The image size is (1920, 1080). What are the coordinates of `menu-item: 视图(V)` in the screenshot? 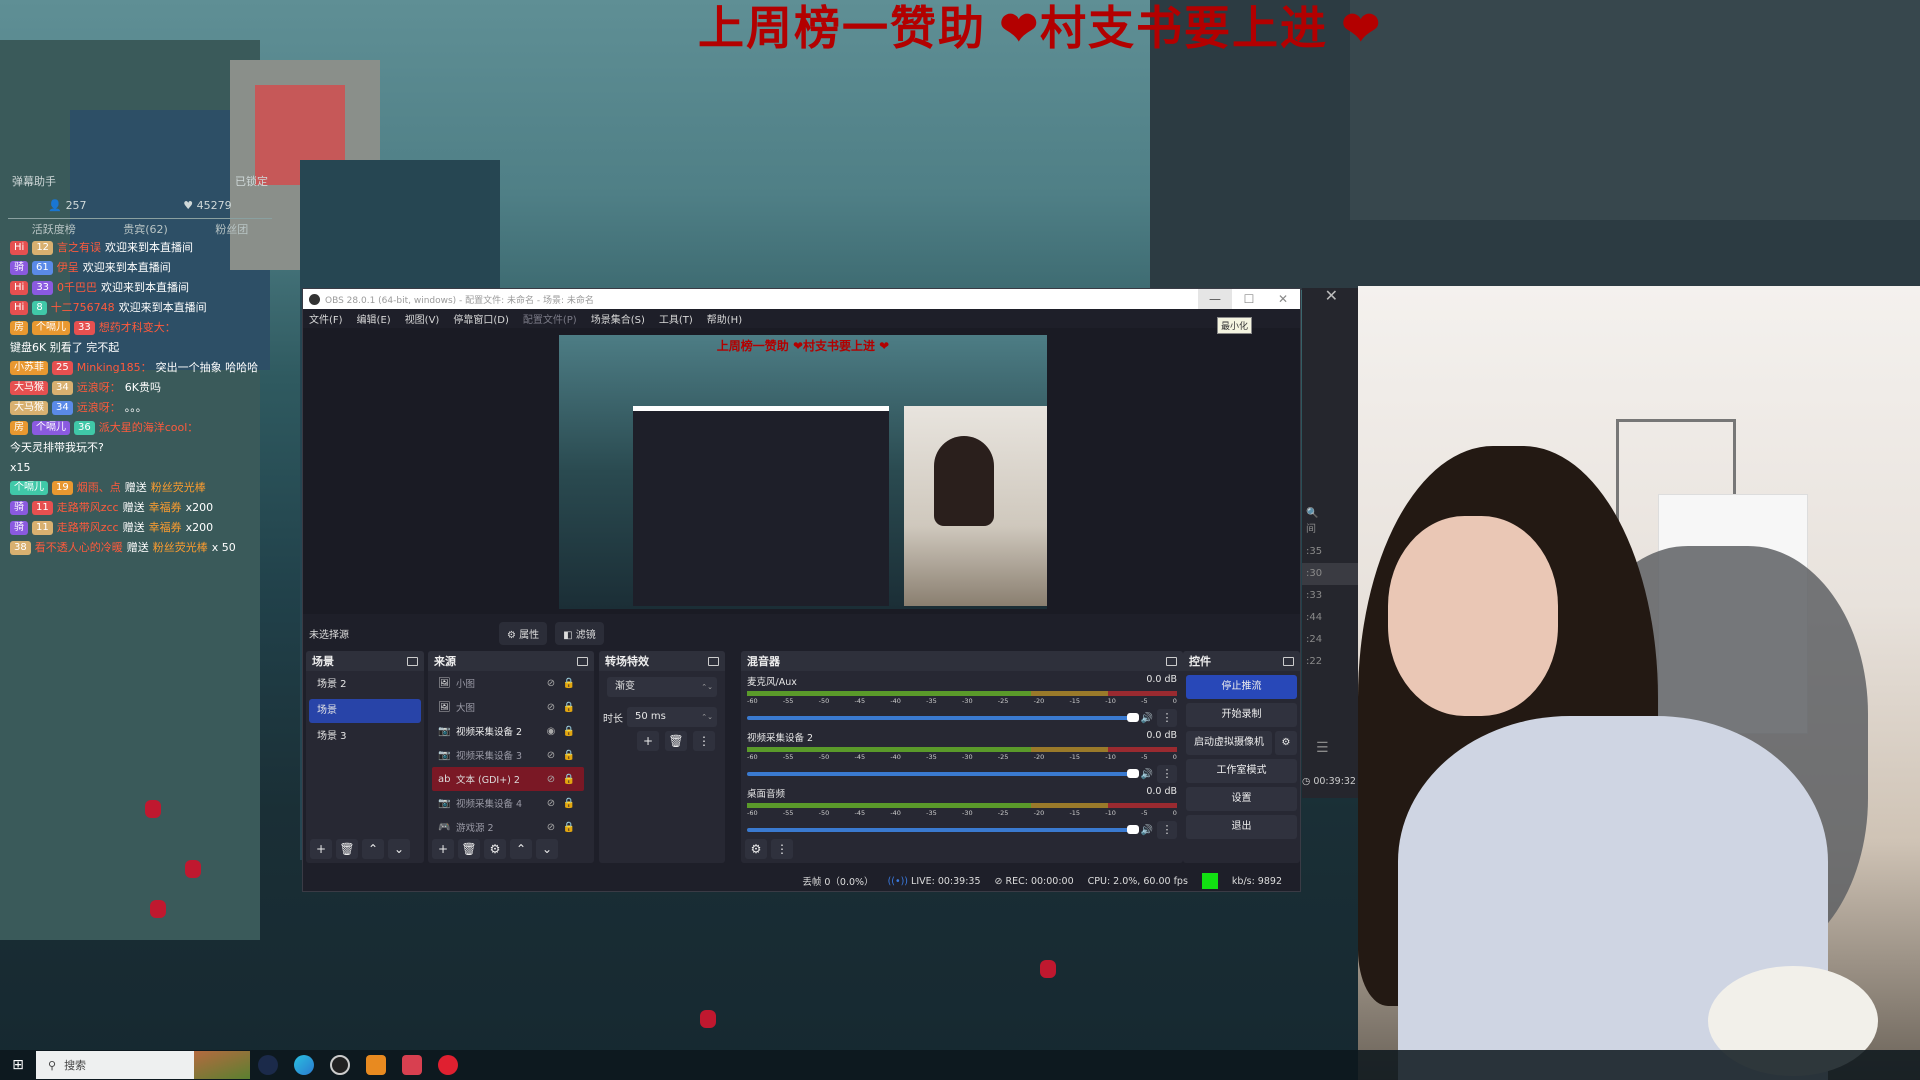 It's located at (422, 318).